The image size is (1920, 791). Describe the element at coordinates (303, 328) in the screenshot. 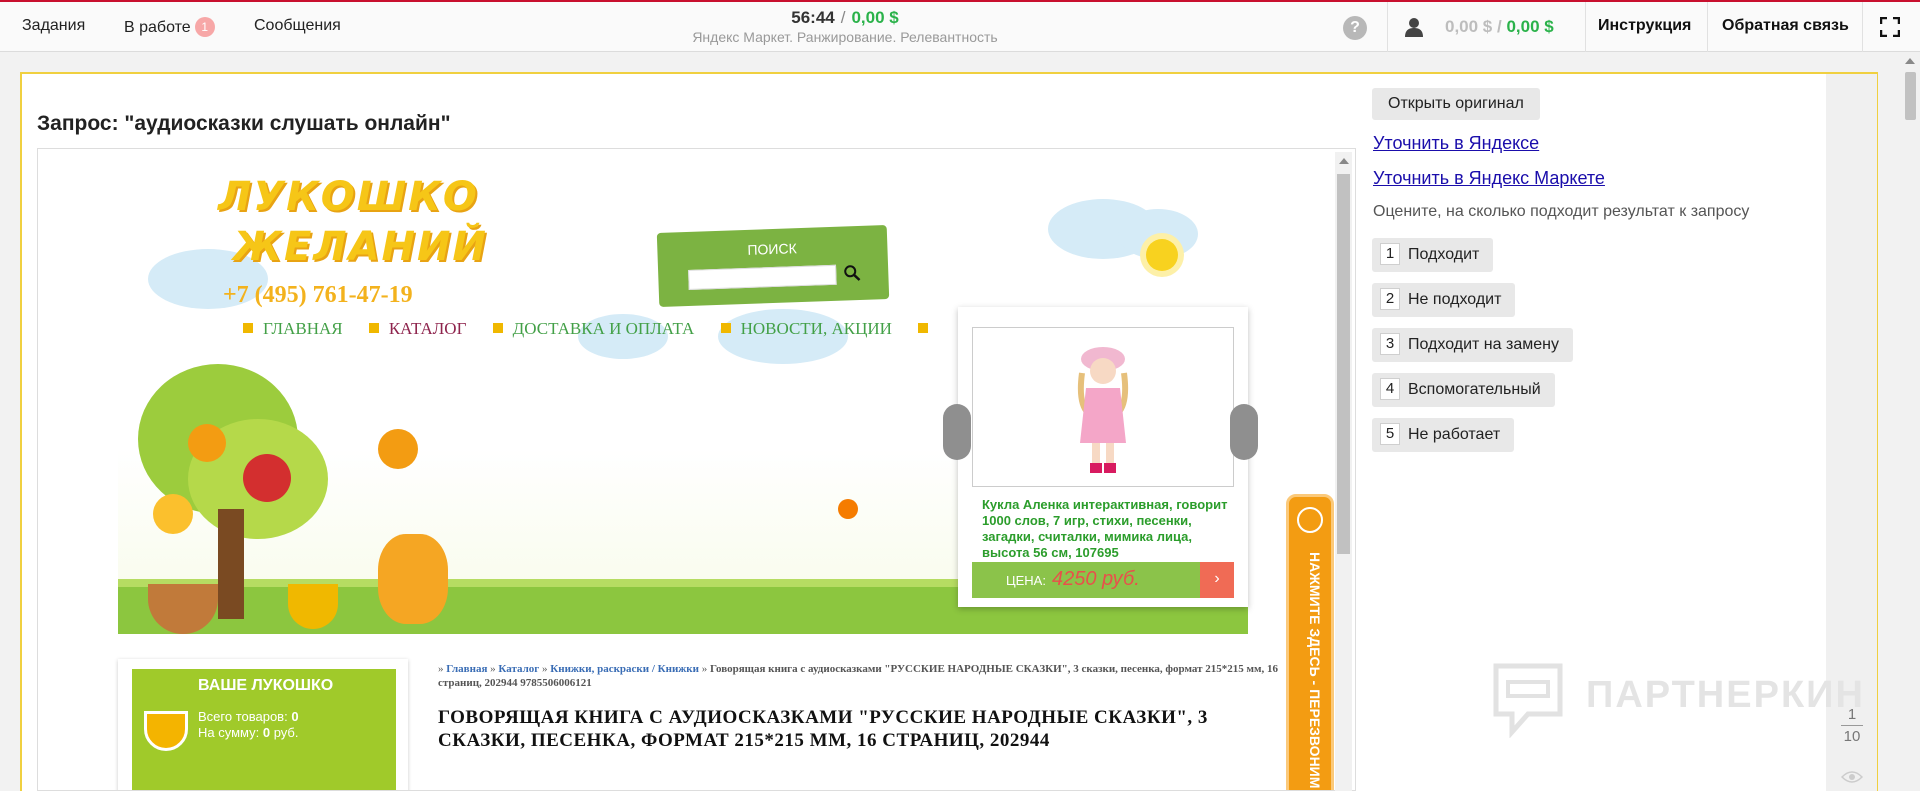

I see `site-menu-label: ГЛАВНАЯ` at that location.